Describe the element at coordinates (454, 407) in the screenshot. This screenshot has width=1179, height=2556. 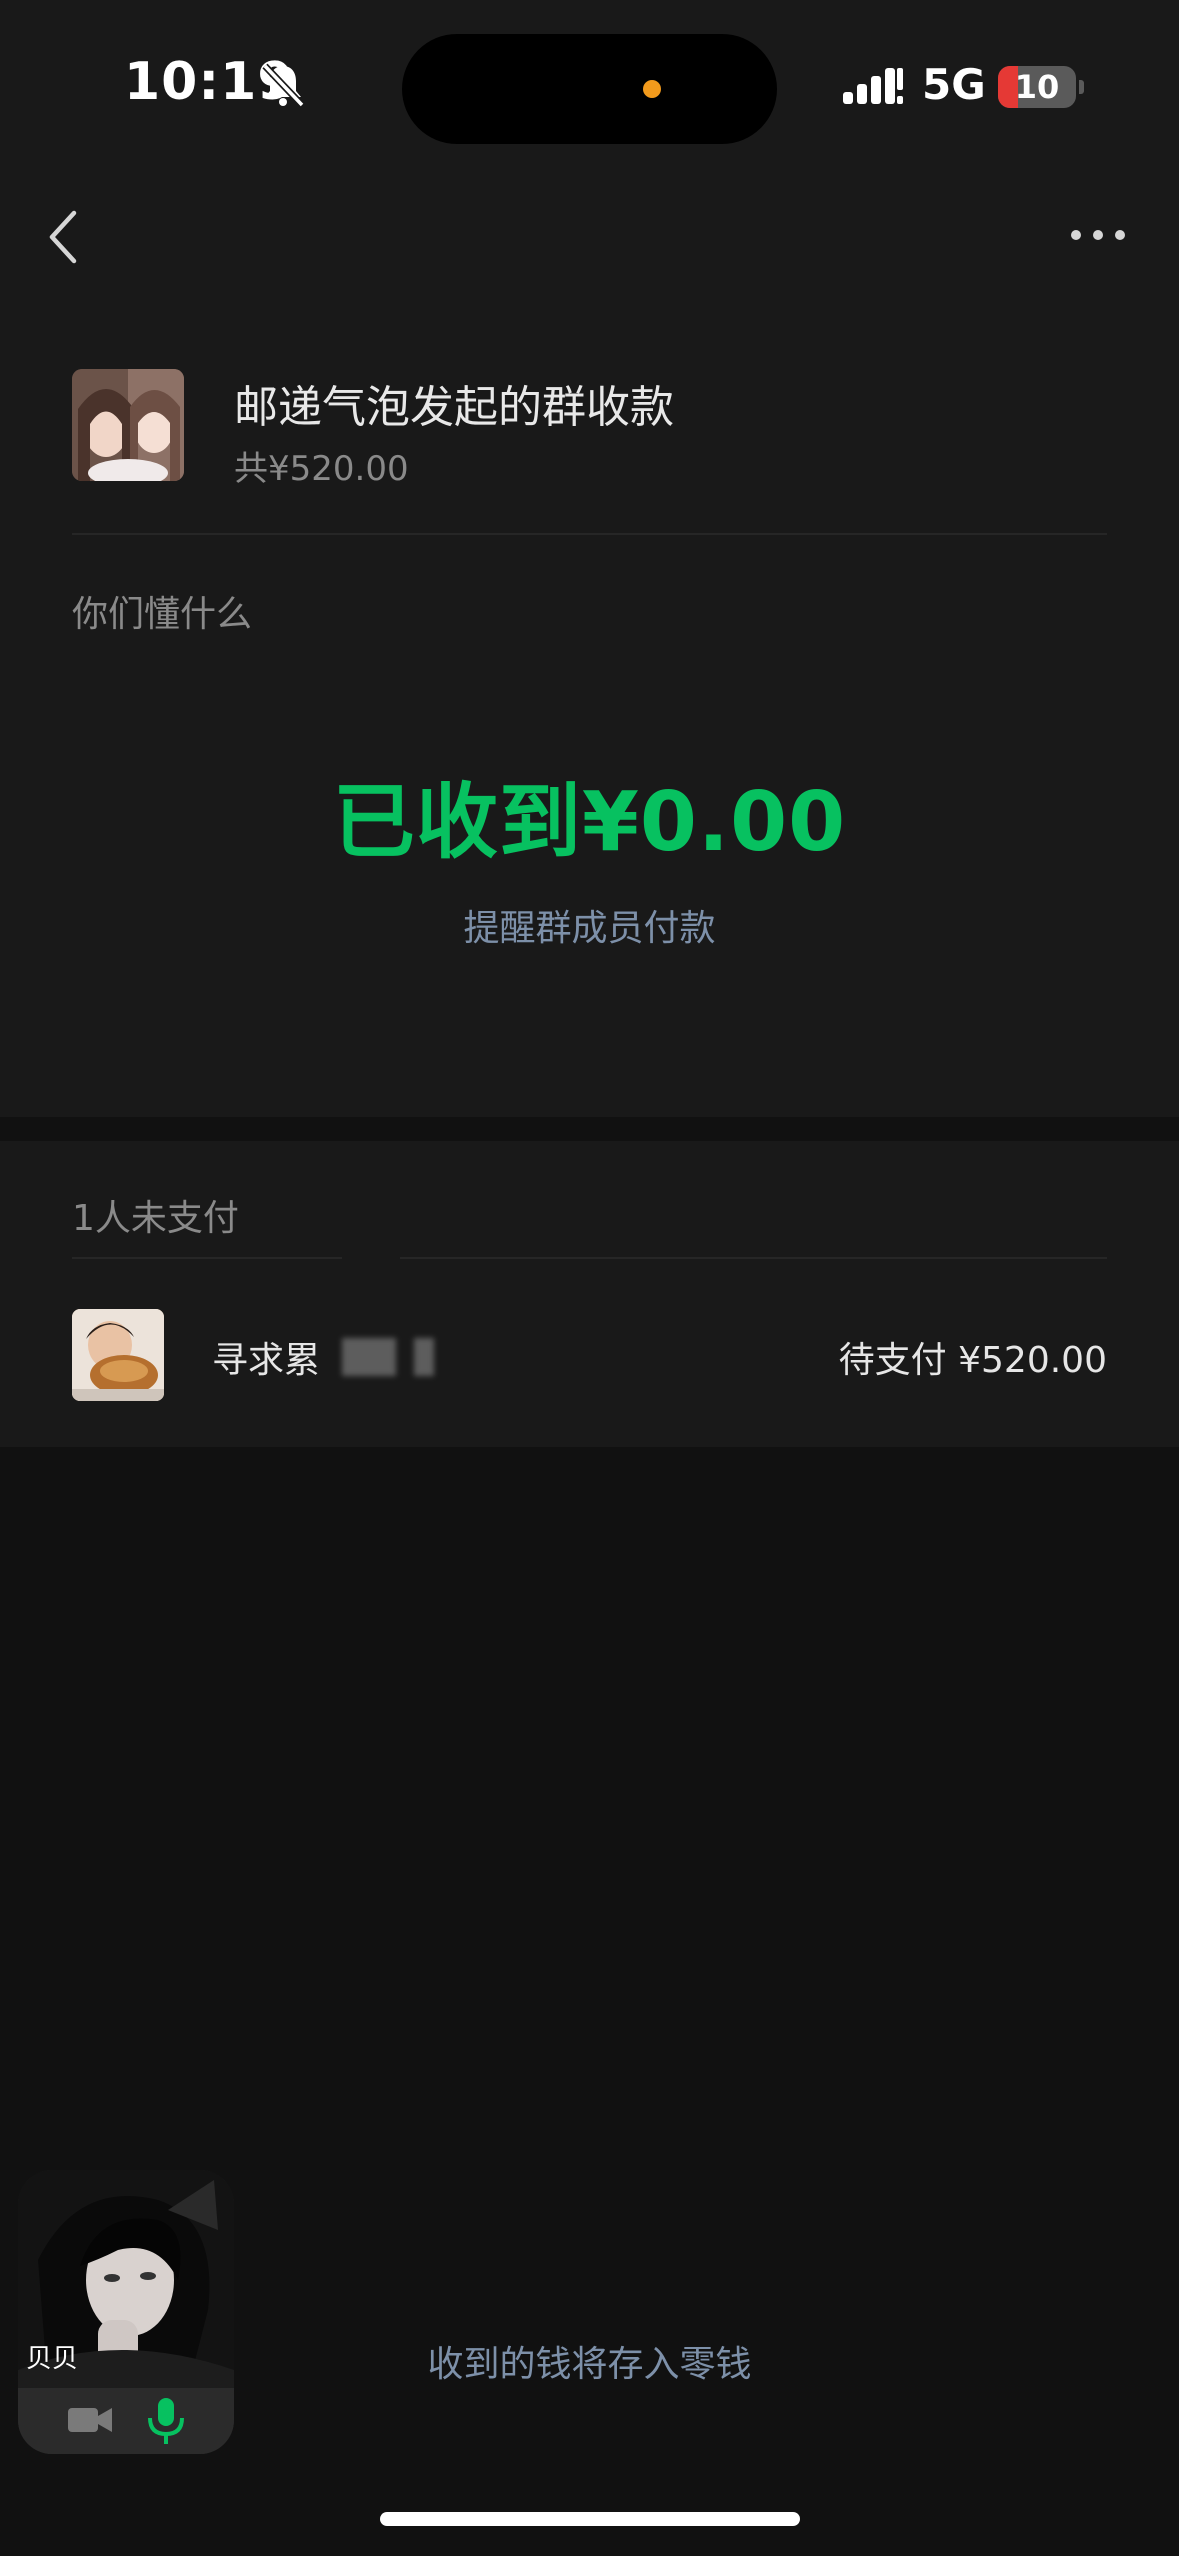
I see `request-title: 邮递气泡发起的群收款` at that location.